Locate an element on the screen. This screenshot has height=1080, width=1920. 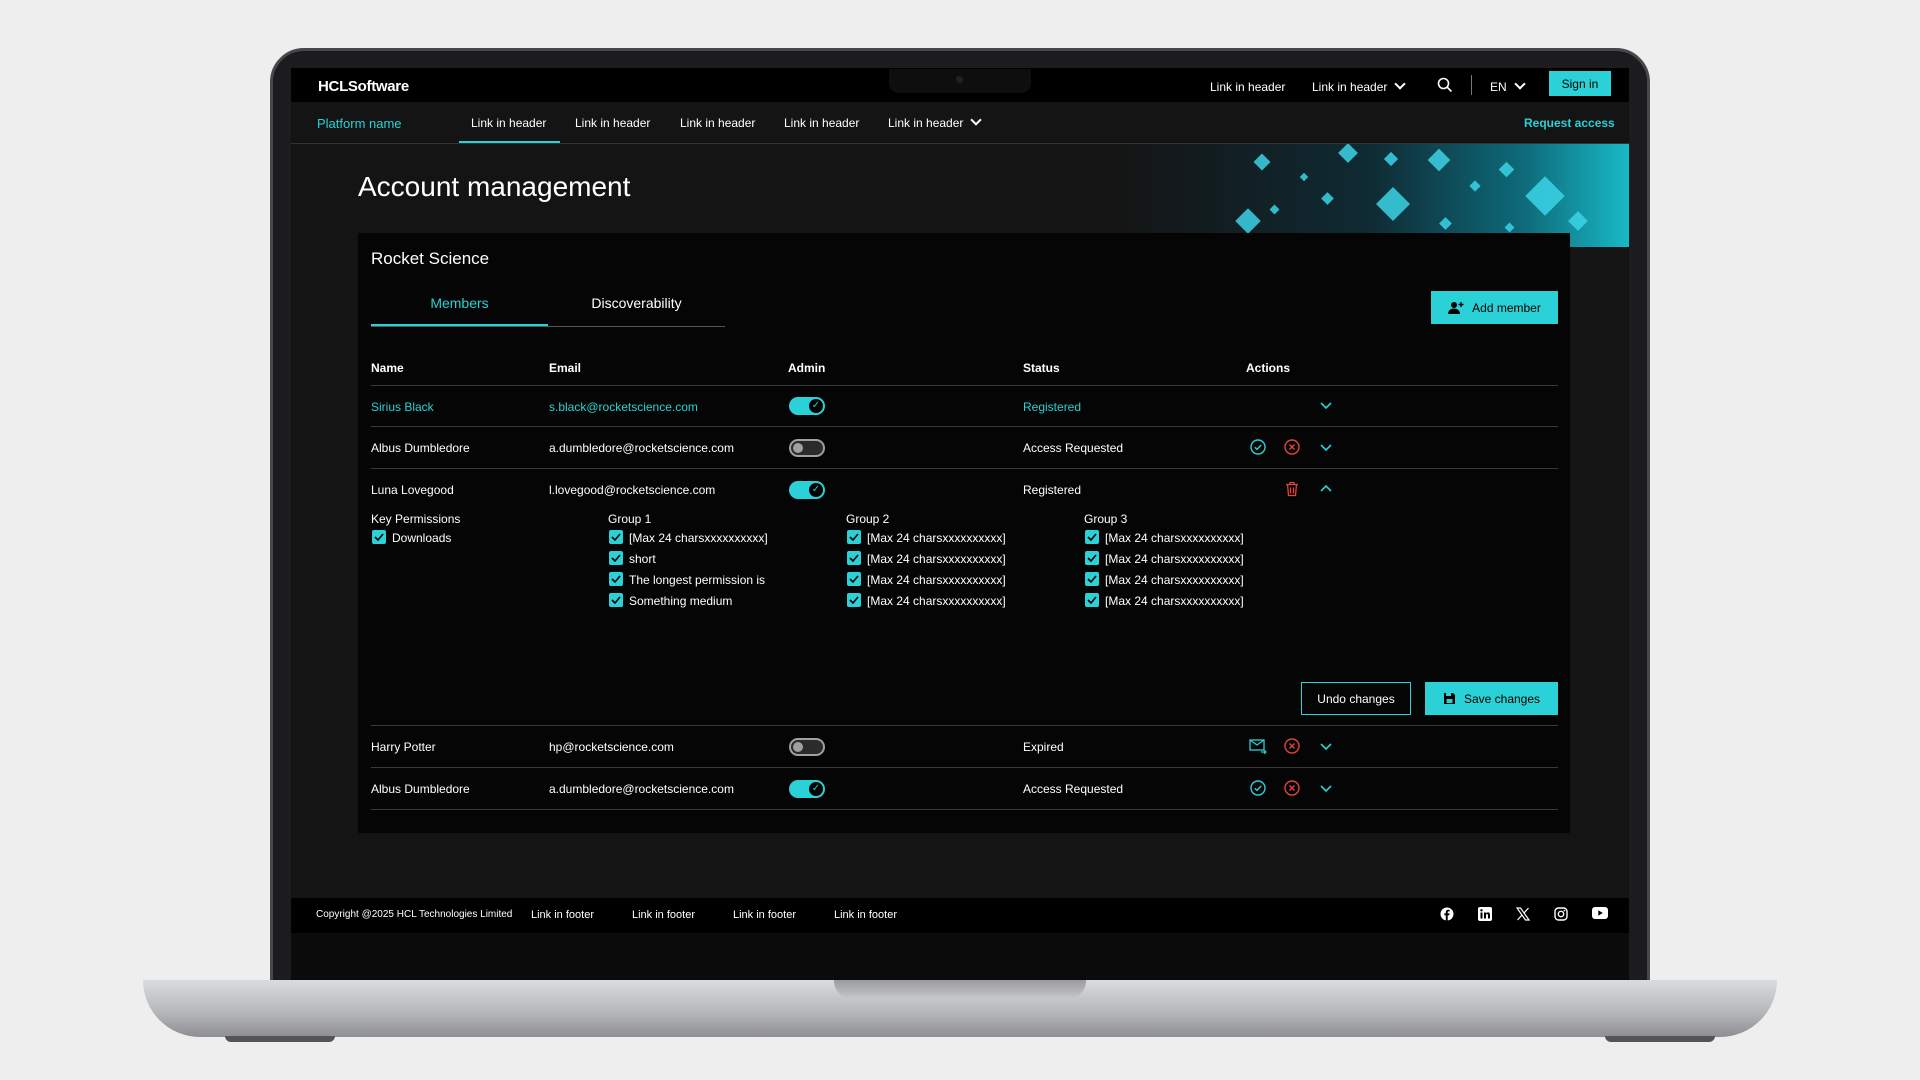
screen-bezel-bottom is located at coordinates (960, 956).